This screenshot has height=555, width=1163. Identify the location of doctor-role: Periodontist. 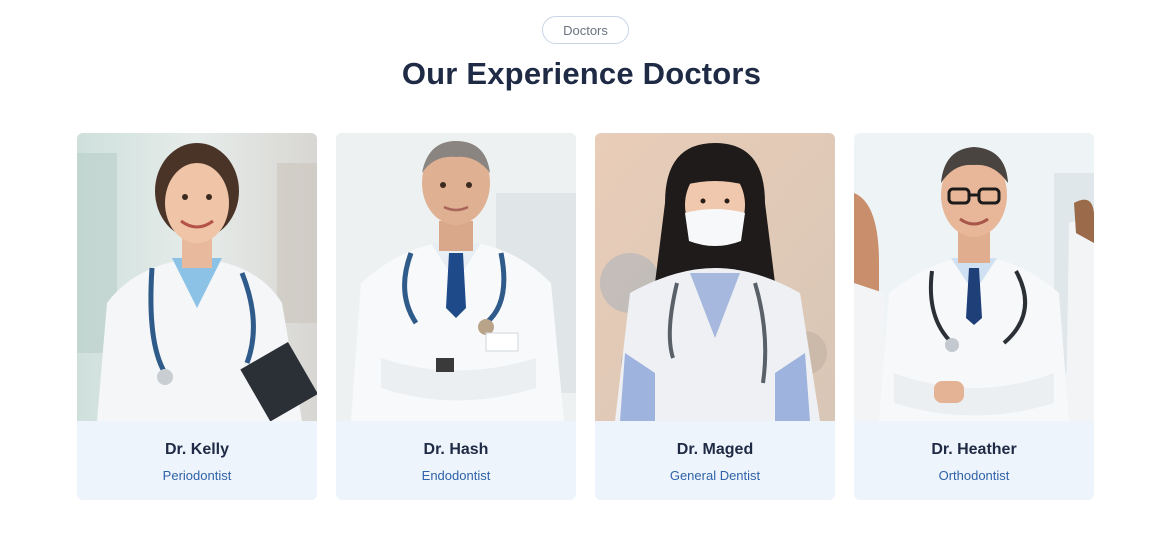
(197, 475).